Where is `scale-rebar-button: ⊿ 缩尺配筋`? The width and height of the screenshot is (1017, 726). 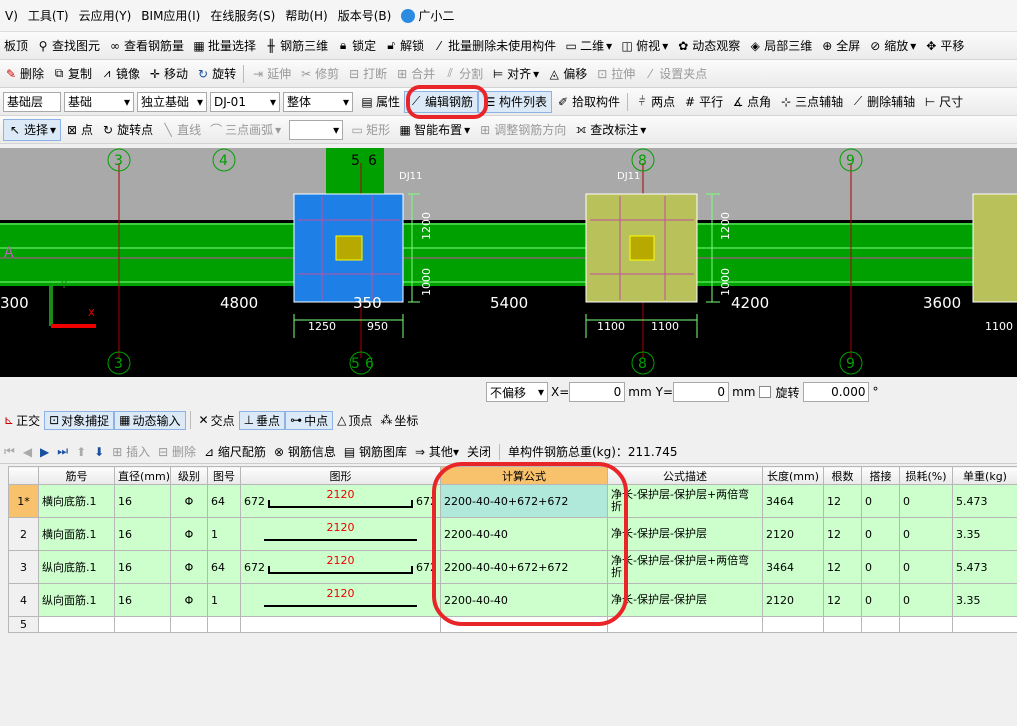
scale-rebar-button: ⊿ 缩尺配筋 is located at coordinates (235, 451).